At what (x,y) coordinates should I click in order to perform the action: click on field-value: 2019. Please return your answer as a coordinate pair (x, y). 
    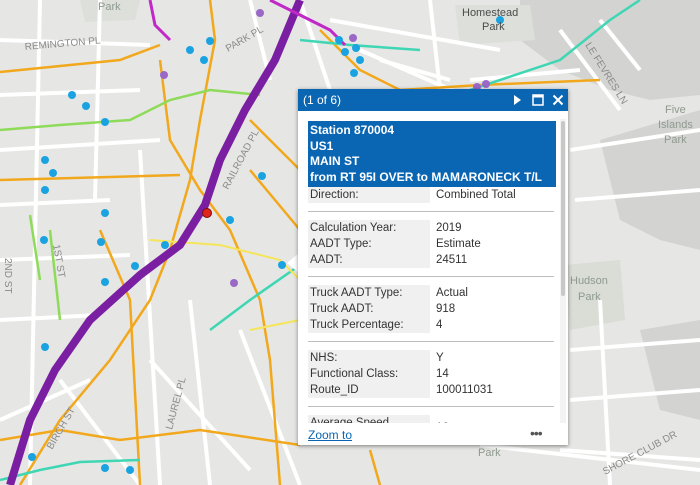
    Looking at the image, I should click on (449, 228).